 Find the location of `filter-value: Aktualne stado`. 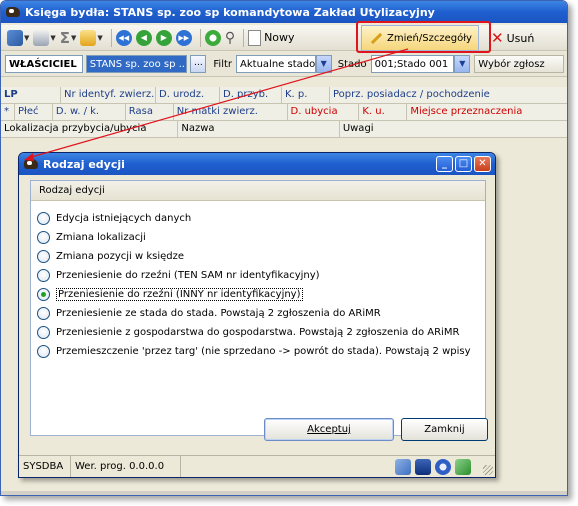

filter-value: Aktualne stado is located at coordinates (278, 64).